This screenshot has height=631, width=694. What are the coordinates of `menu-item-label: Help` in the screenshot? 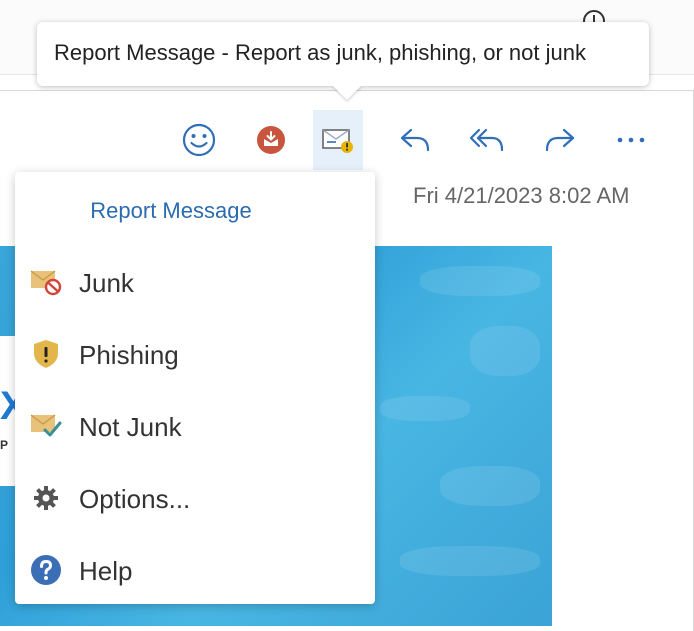 It's located at (106, 571).